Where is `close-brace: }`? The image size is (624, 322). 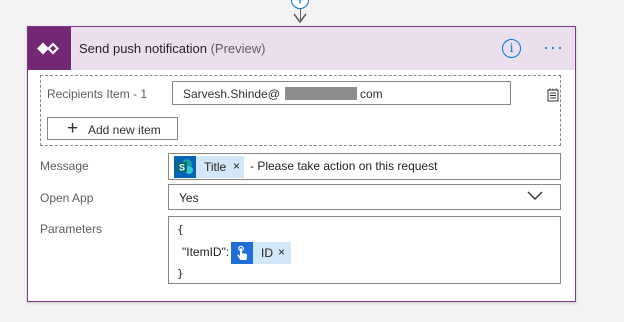 close-brace: } is located at coordinates (180, 273).